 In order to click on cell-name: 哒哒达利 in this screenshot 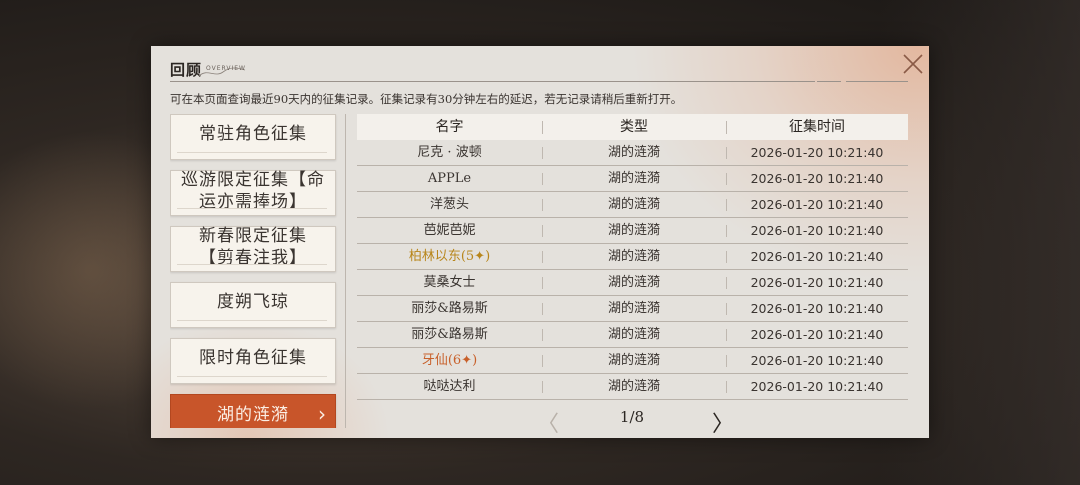, I will do `click(449, 386)`.